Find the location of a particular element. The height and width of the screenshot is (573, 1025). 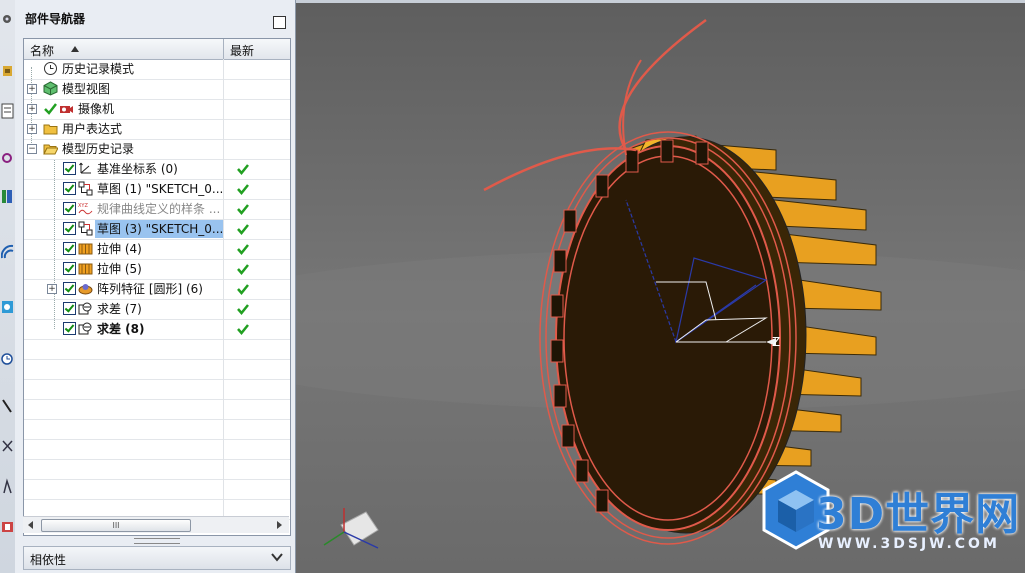

dependencies-label: 相依性 is located at coordinates (48, 560).